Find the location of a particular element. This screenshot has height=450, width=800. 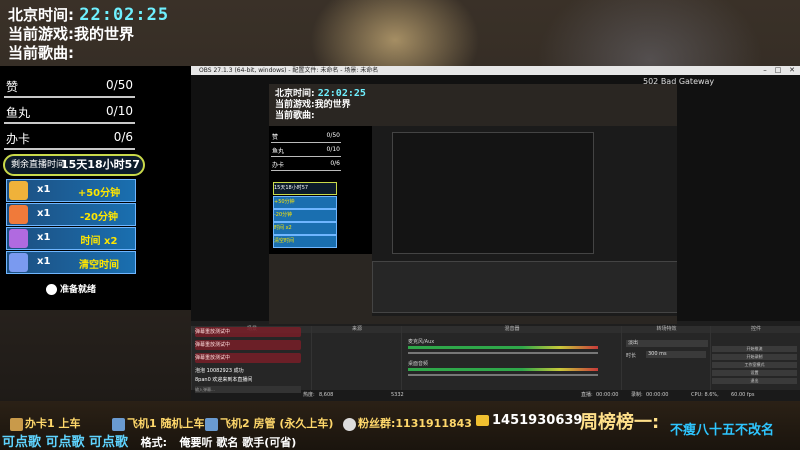

recursive-preview is located at coordinates (493, 193).